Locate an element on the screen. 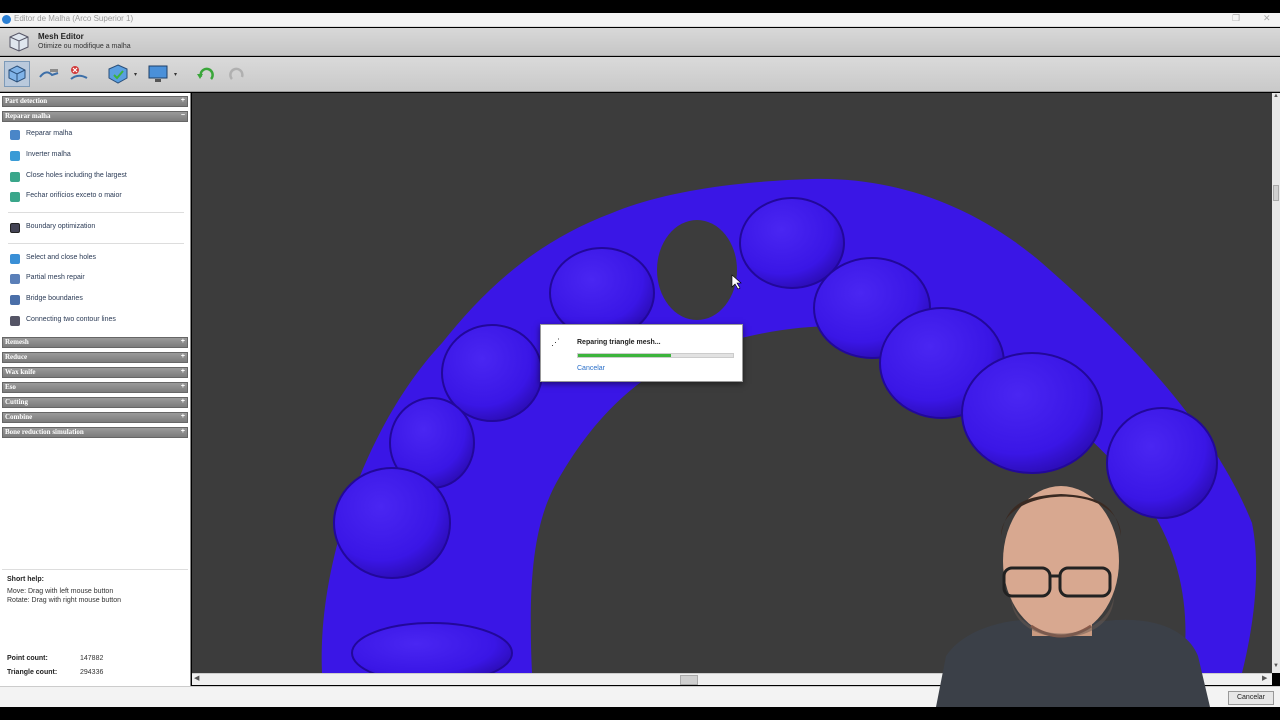 This screenshot has width=1280, height=720. select-holes-icon is located at coordinates (15, 259).